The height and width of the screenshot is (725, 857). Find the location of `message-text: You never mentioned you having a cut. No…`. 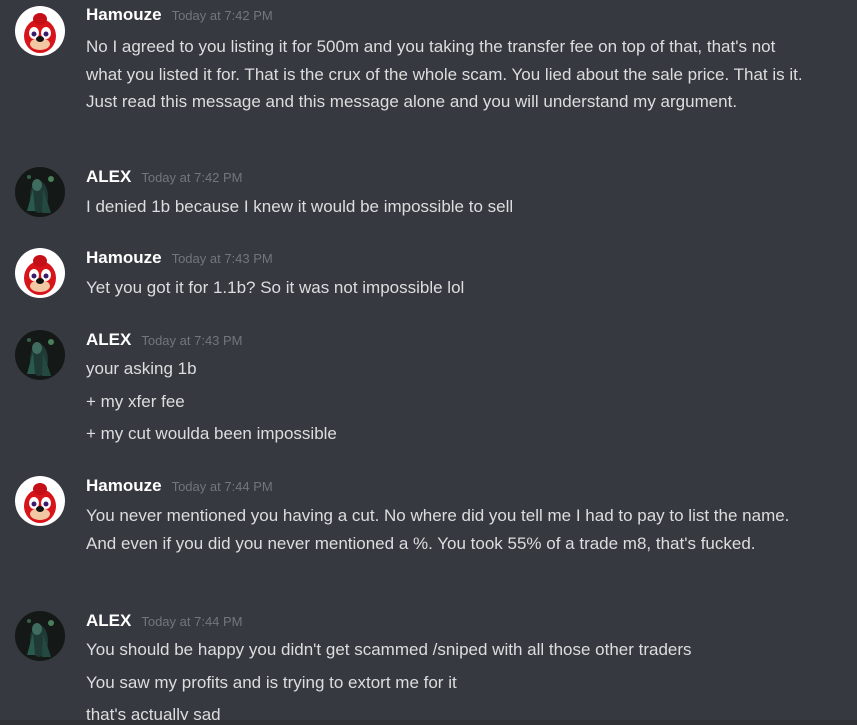

message-text: You never mentioned you having a cut. No… is located at coordinates (438, 529).